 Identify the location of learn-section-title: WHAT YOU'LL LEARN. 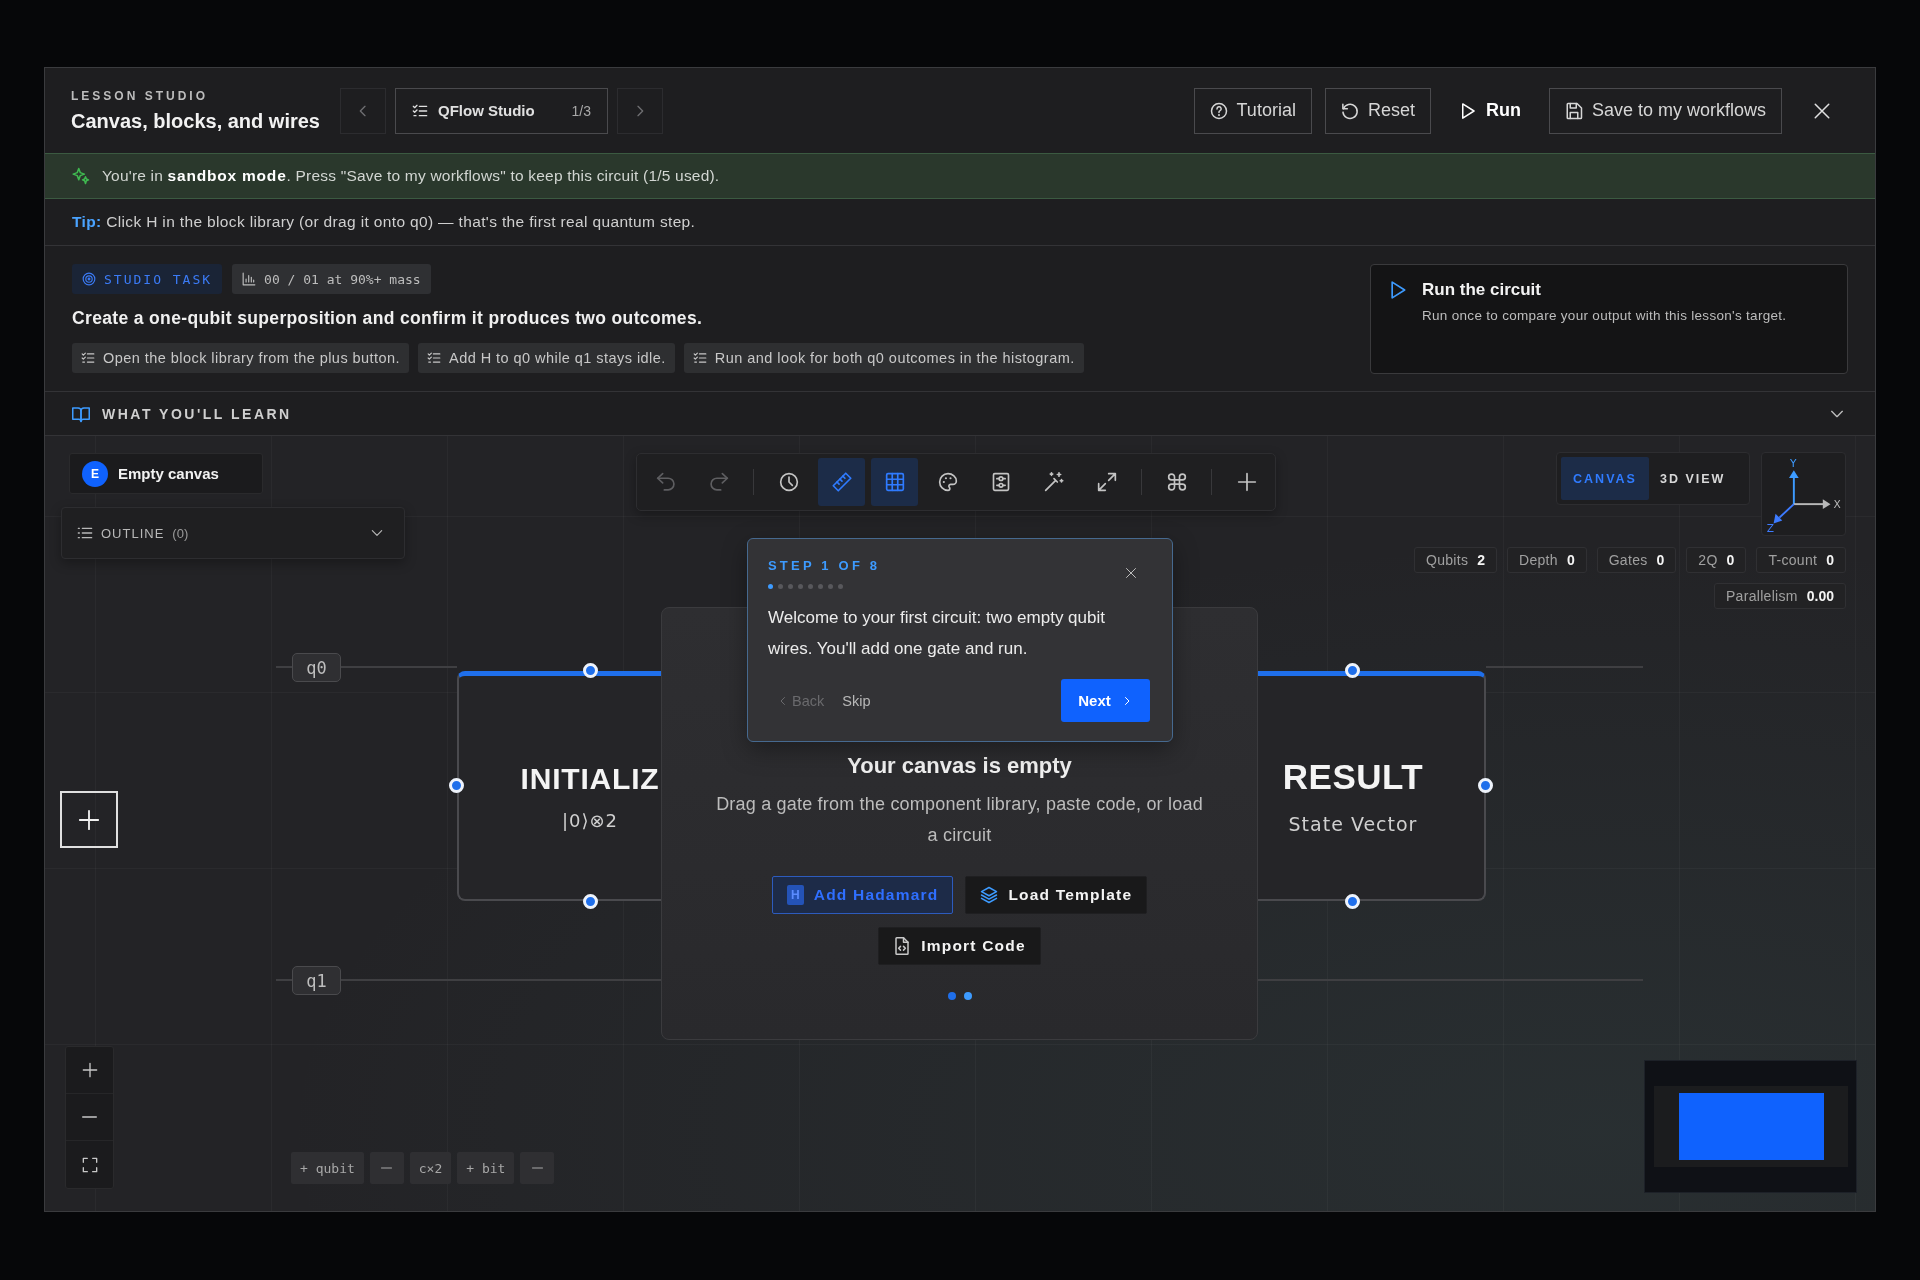
(197, 413).